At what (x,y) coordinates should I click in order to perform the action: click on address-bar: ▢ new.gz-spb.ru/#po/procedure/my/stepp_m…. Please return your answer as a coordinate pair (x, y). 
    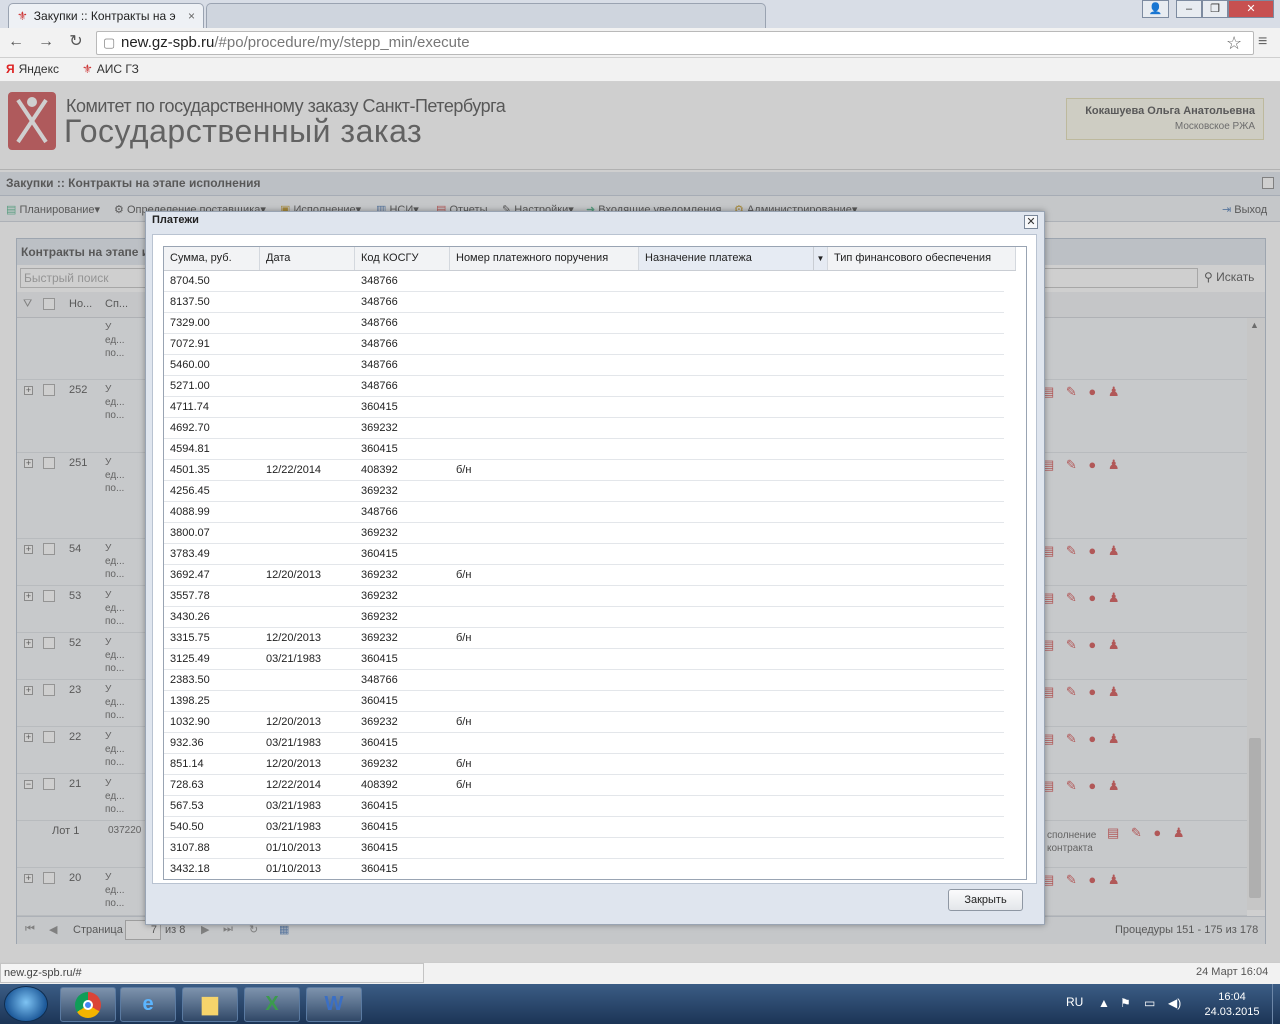
    Looking at the image, I should click on (675, 43).